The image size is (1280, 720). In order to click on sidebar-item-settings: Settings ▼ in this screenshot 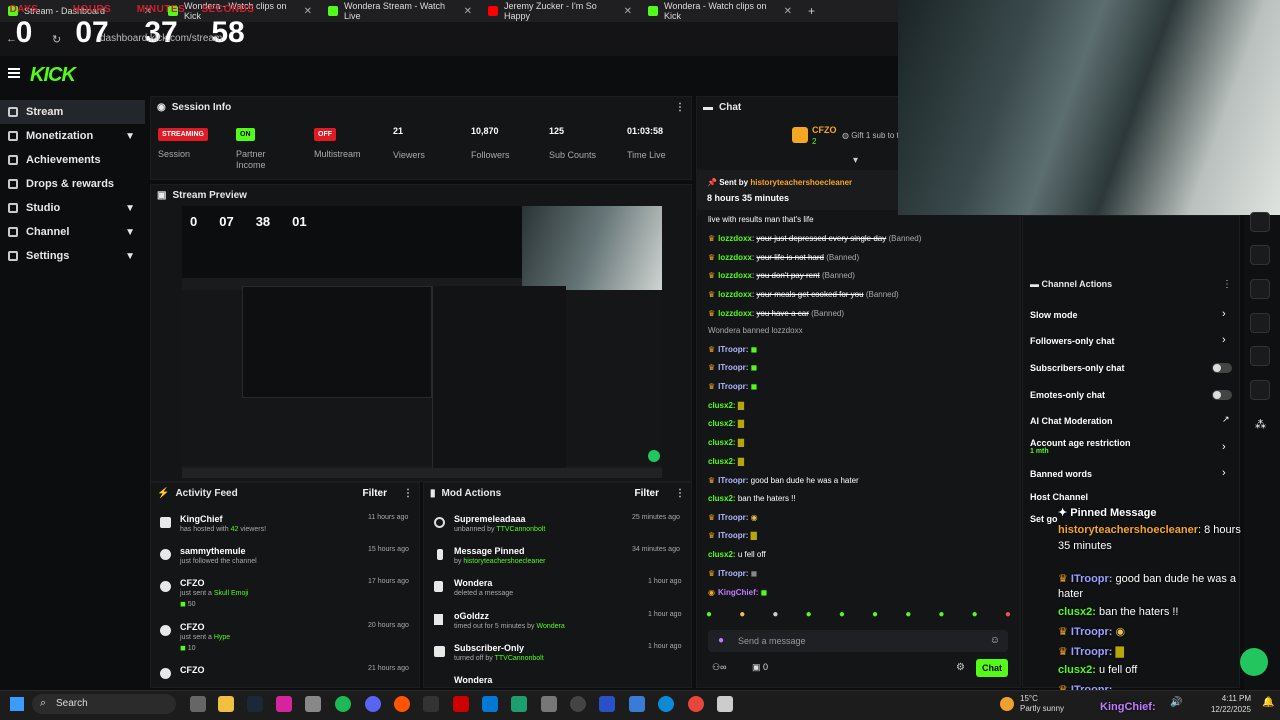, I will do `click(72, 256)`.